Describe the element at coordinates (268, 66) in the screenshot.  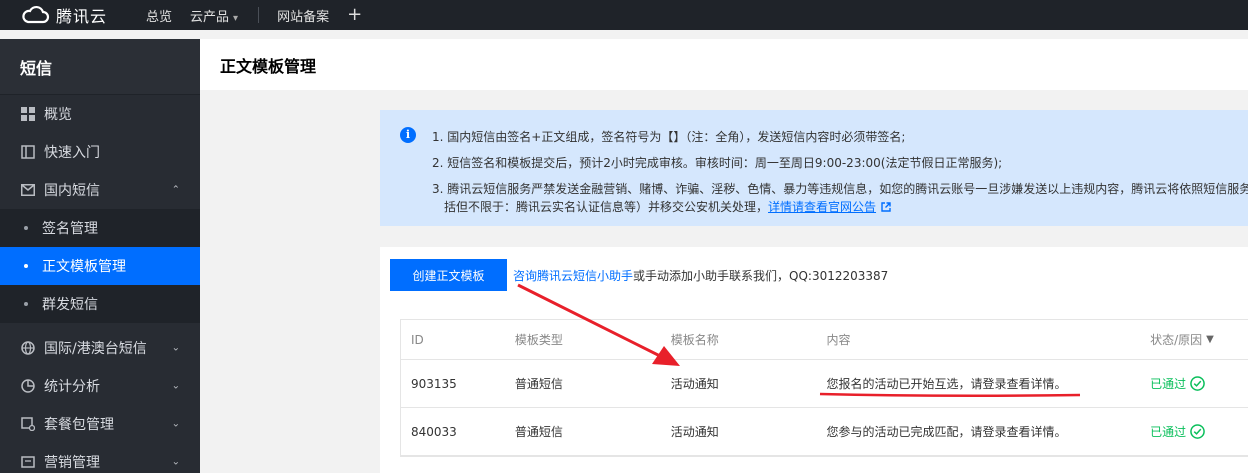
I see `page-title: 正文模板管理` at that location.